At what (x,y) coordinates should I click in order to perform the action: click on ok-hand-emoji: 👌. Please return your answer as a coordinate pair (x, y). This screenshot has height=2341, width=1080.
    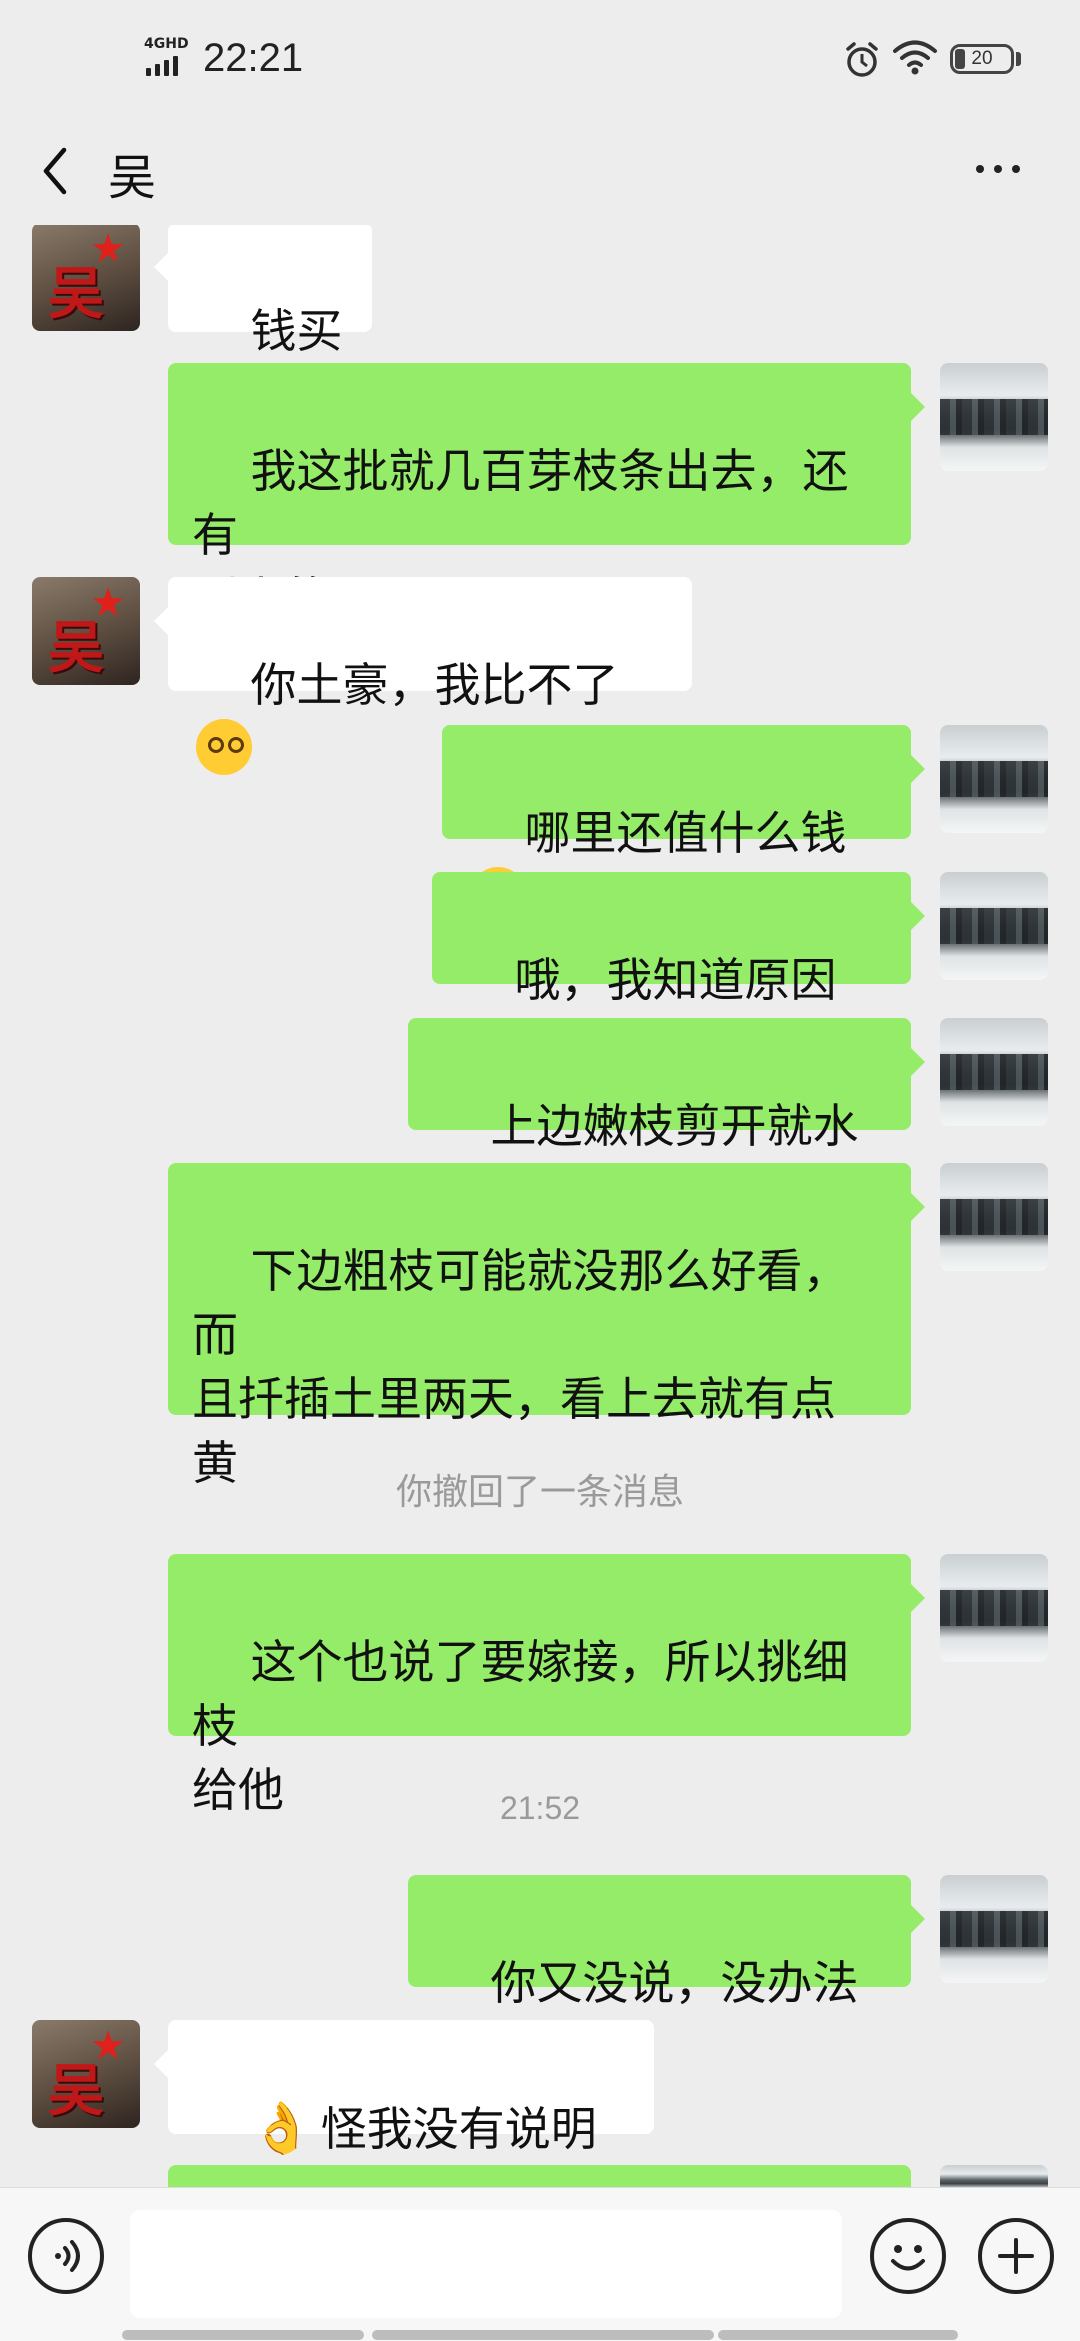
    Looking at the image, I should click on (281, 2128).